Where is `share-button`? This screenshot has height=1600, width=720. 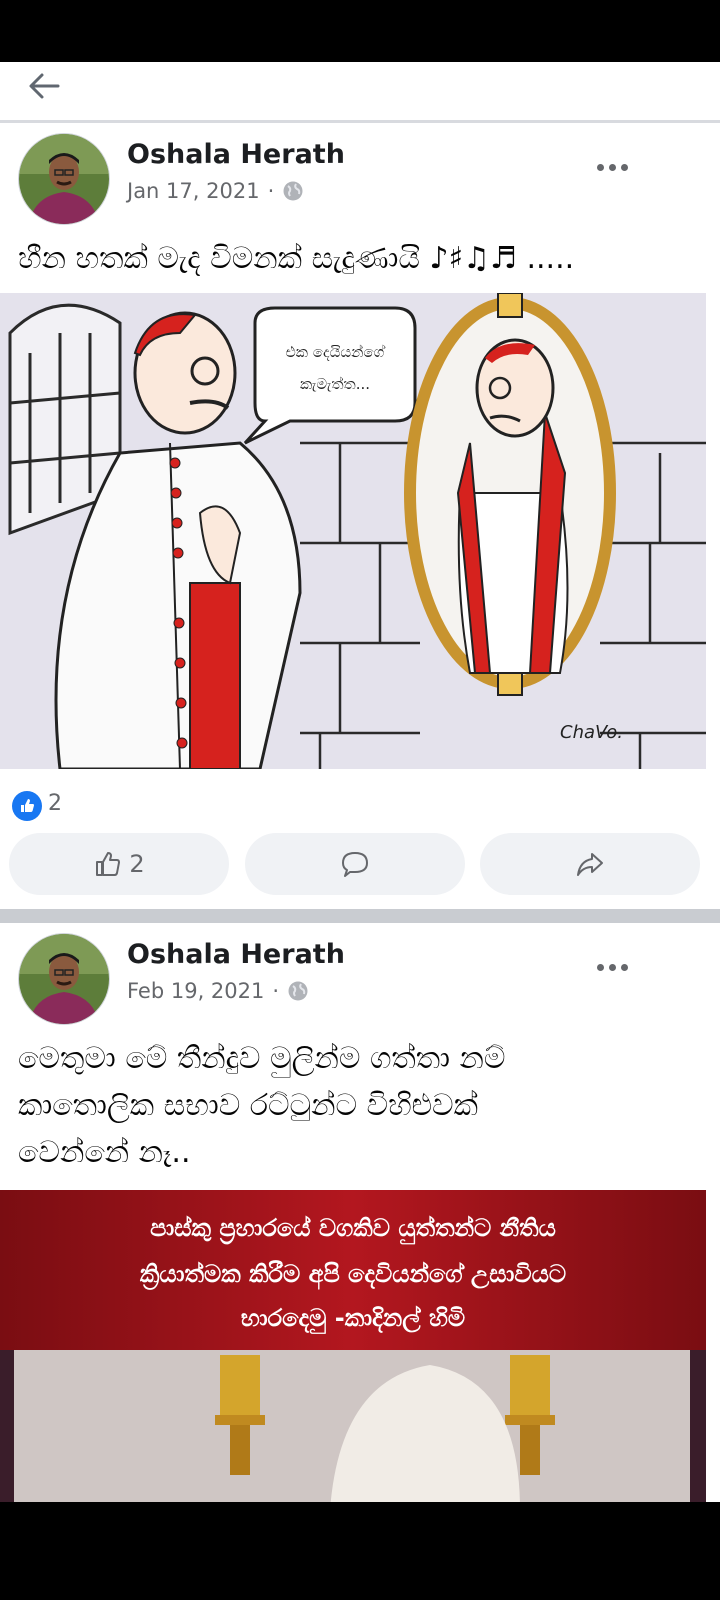 share-button is located at coordinates (590, 864).